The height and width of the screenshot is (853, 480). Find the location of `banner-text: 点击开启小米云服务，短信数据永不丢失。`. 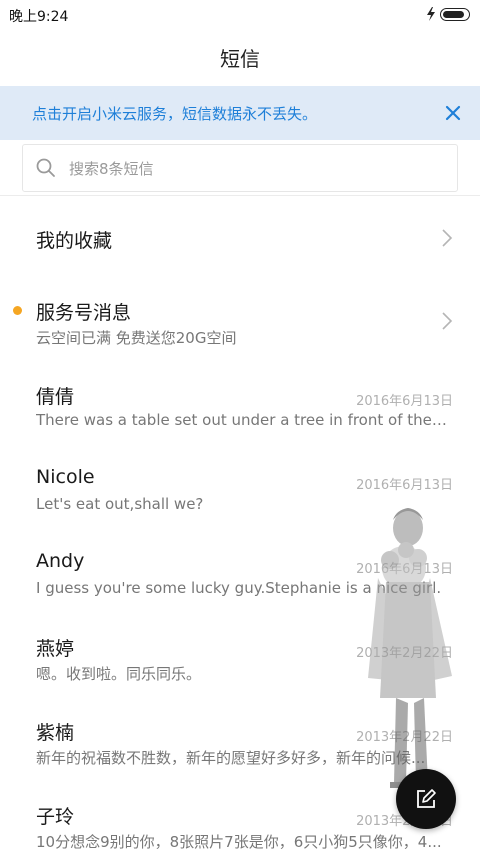

banner-text: 点击开启小米云服务，短信数据永不丢失。 is located at coordinates (174, 113).